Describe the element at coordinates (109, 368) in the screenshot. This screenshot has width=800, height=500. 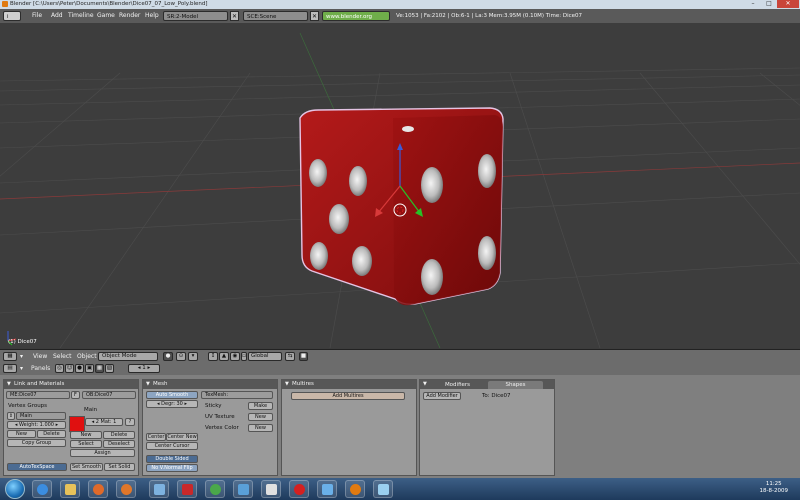
I see `scene-context-icon: ▧` at that location.